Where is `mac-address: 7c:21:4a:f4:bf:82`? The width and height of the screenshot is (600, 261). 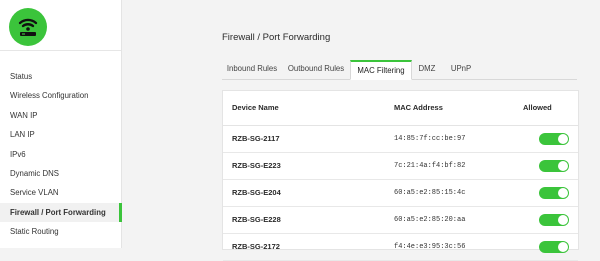
mac-address: 7c:21:4a:f4:bf:82 is located at coordinates (430, 166).